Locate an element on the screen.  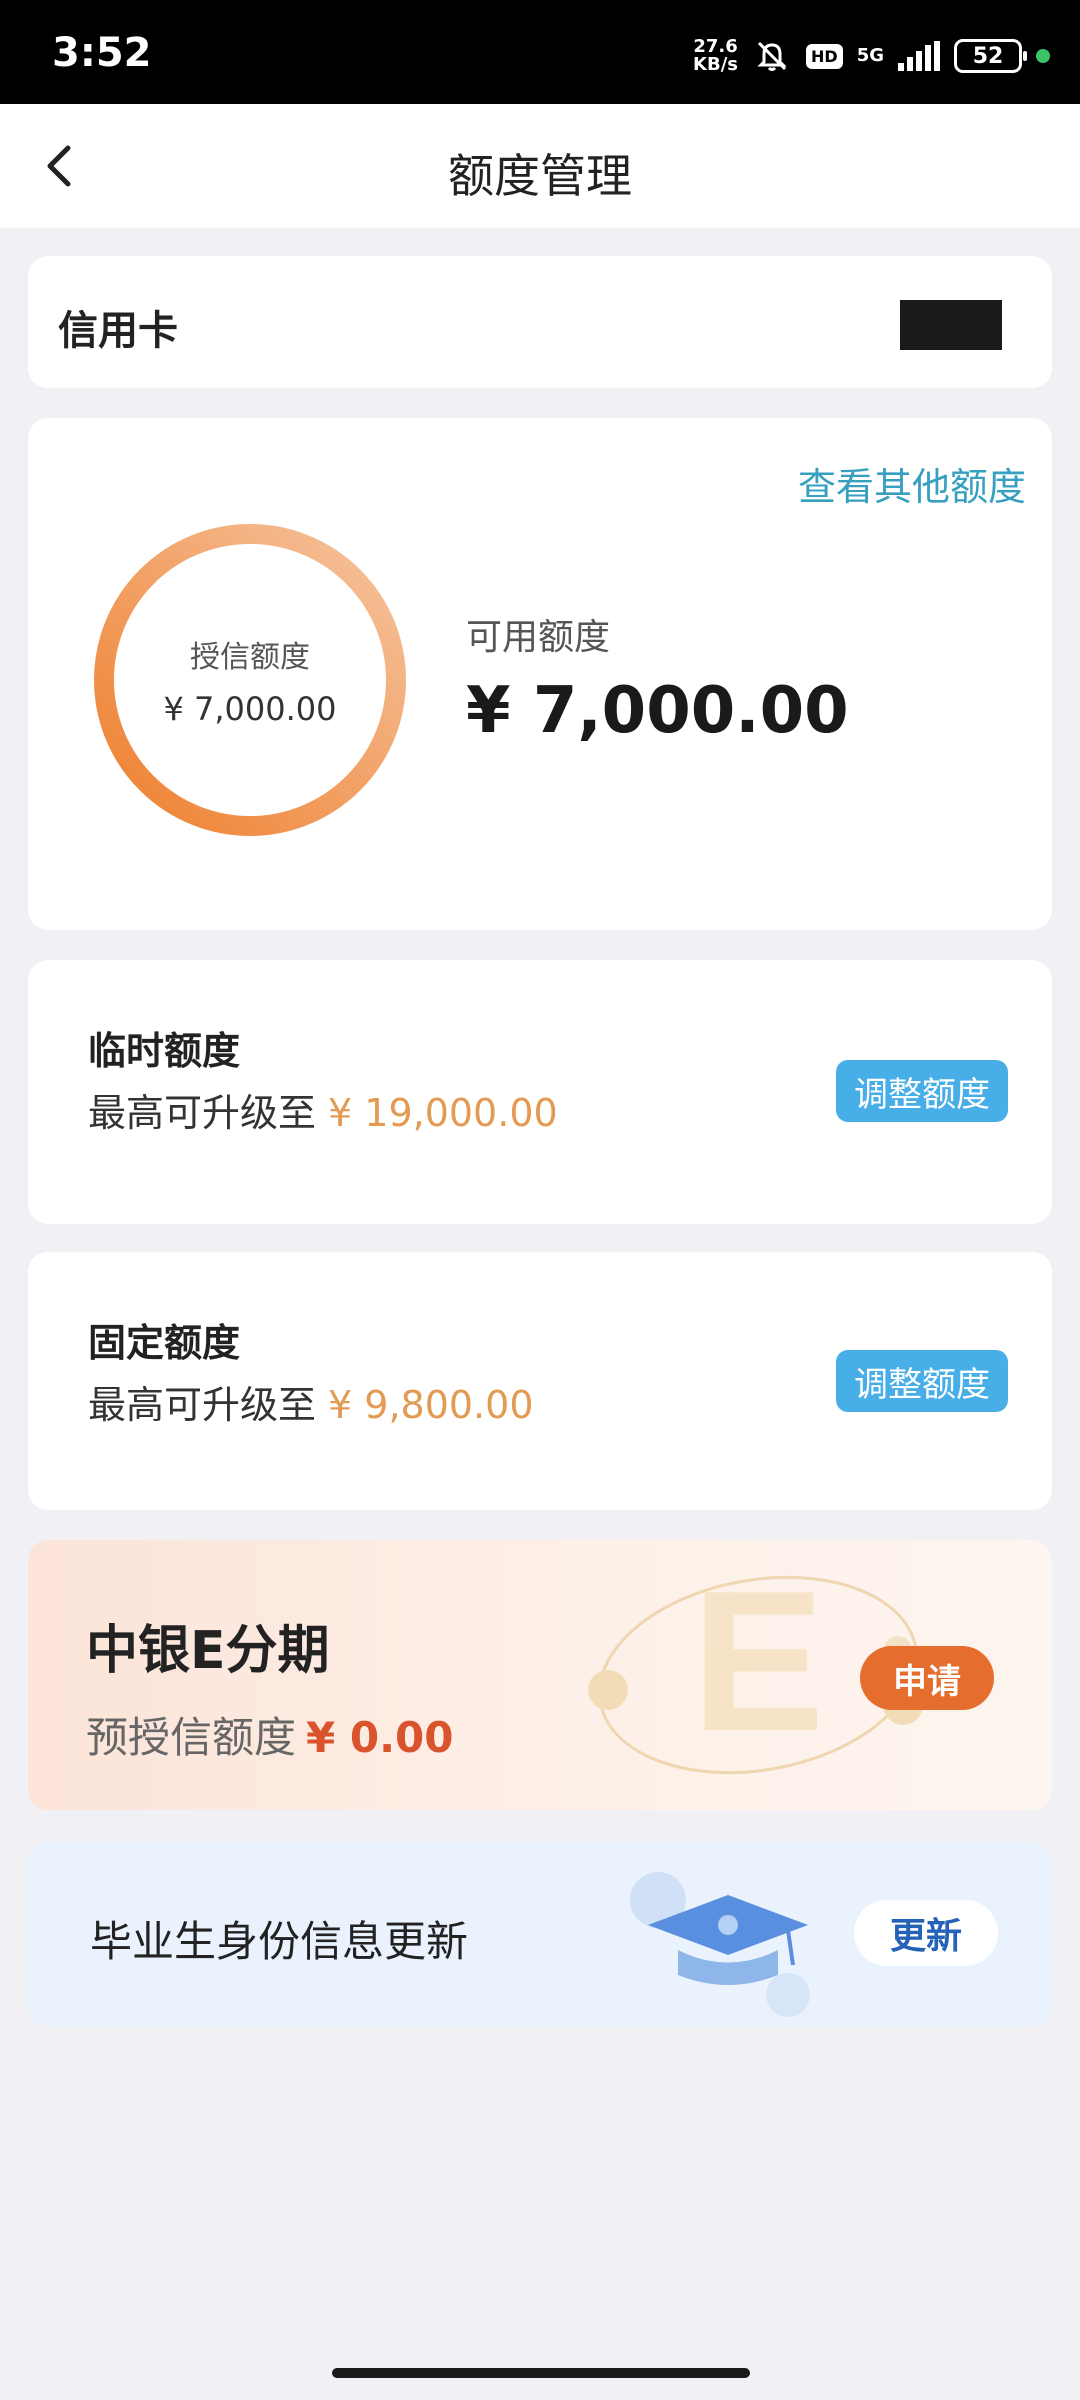
graduate-update-card: 毕业生身份信息更新 更新 is located at coordinates (540, 1934).